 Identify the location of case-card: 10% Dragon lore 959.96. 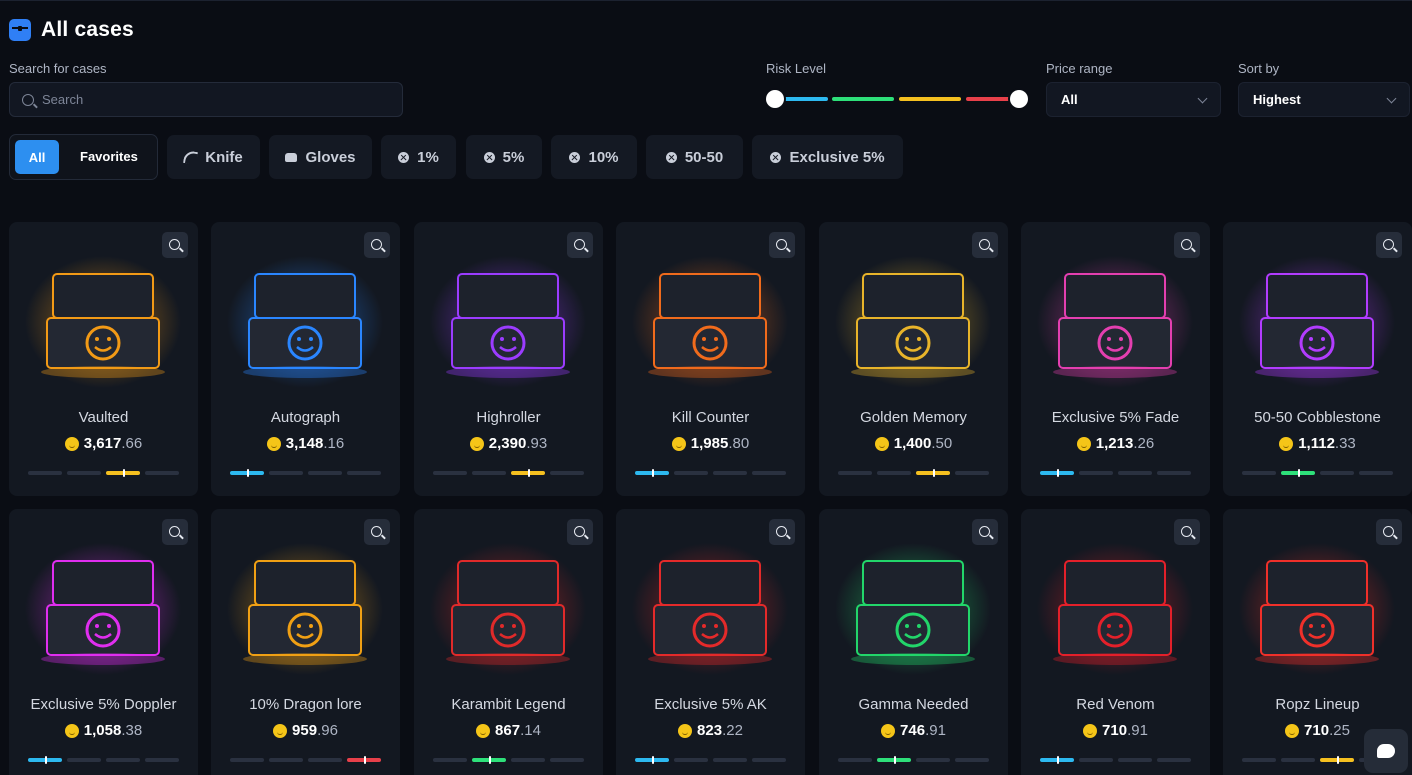
(305, 642).